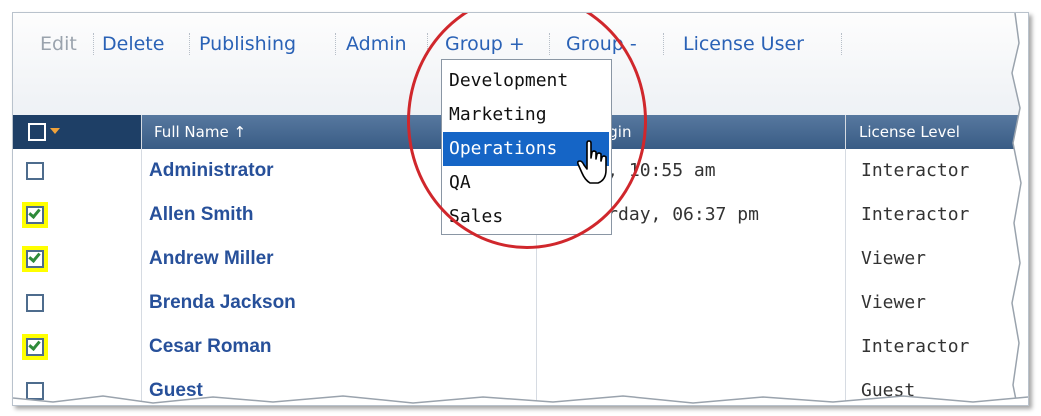 This screenshot has width=1041, height=416. Describe the element at coordinates (591, 162) in the screenshot. I see `hand-cursor-icon` at that location.